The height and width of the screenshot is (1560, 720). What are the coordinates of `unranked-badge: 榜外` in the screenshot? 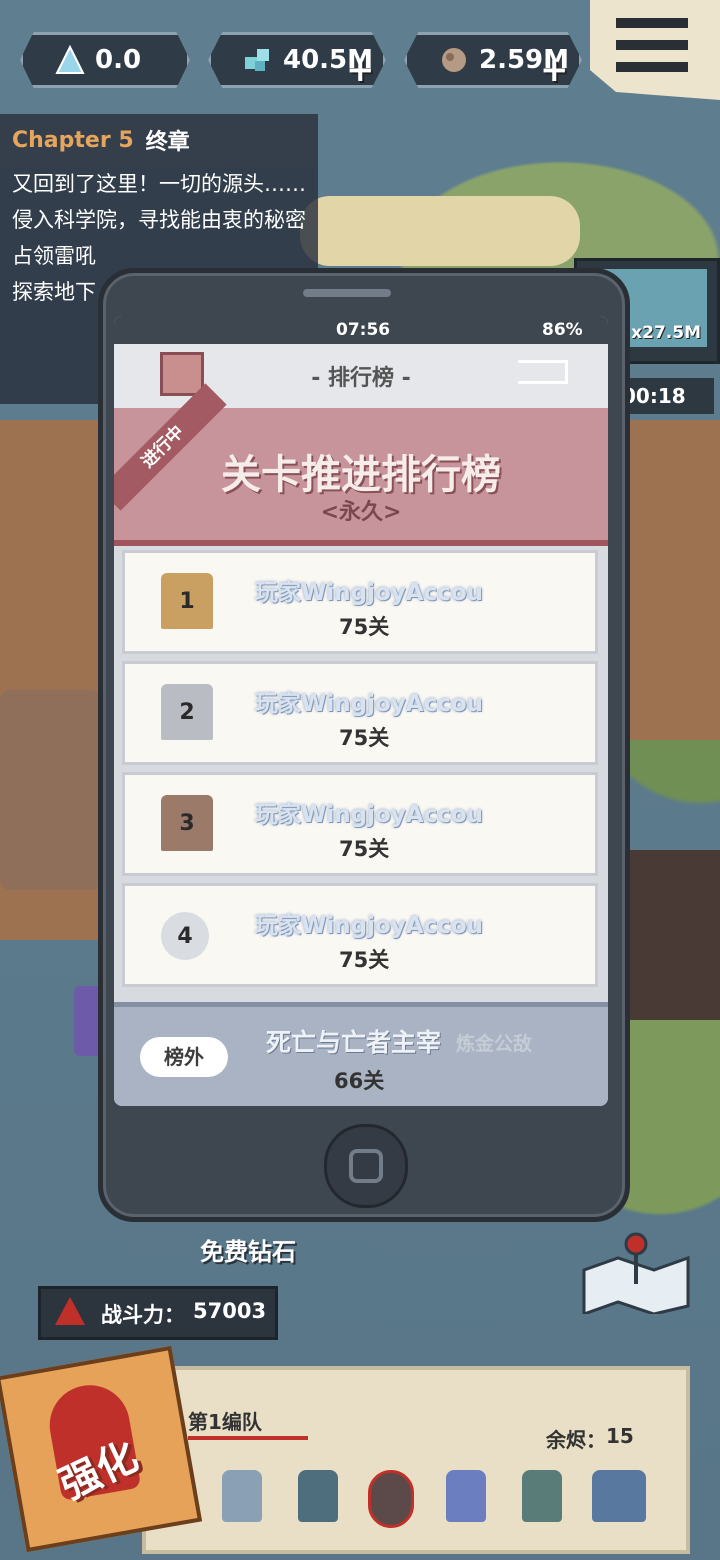 It's located at (184, 1057).